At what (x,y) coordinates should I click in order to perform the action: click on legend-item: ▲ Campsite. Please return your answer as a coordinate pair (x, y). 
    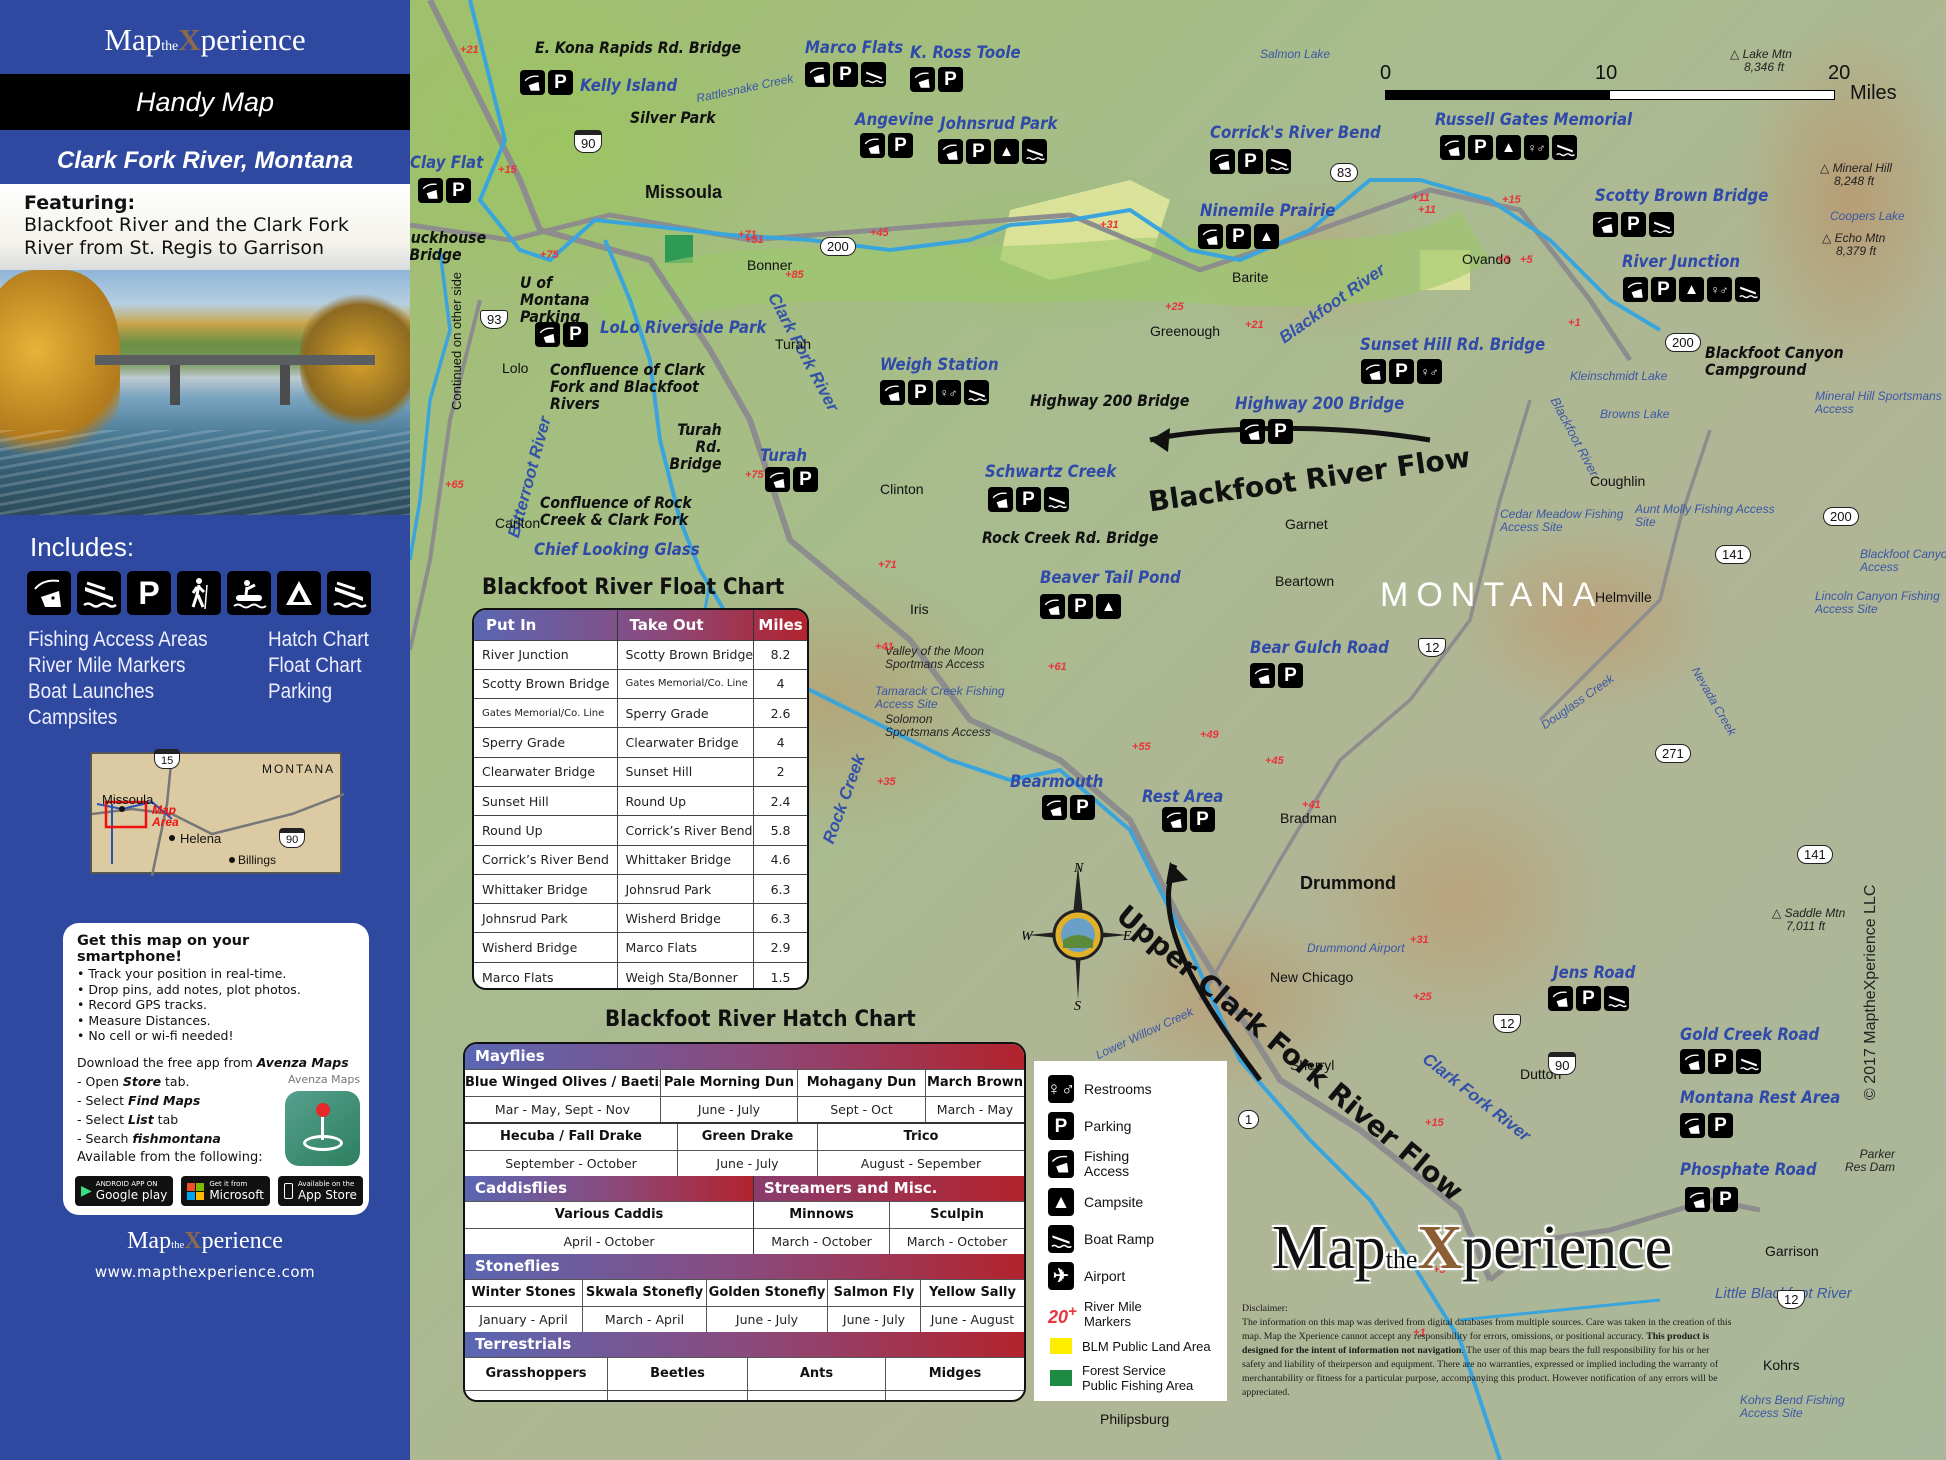
    Looking at the image, I should click on (1132, 1202).